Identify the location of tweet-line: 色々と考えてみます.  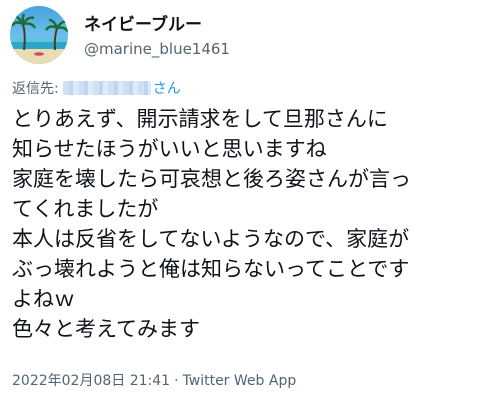
(106, 329).